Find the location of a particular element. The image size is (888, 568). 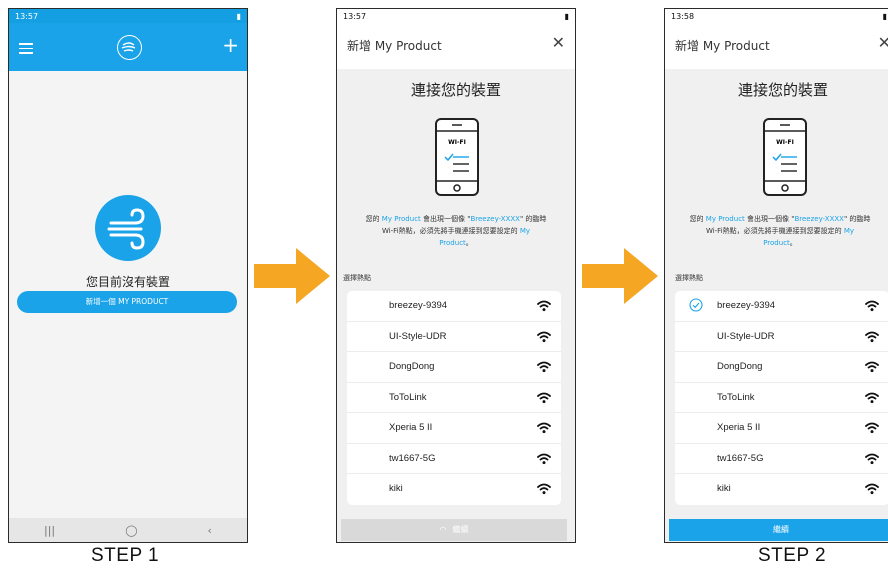

step-1-label: STEP 1 is located at coordinates (125, 555).